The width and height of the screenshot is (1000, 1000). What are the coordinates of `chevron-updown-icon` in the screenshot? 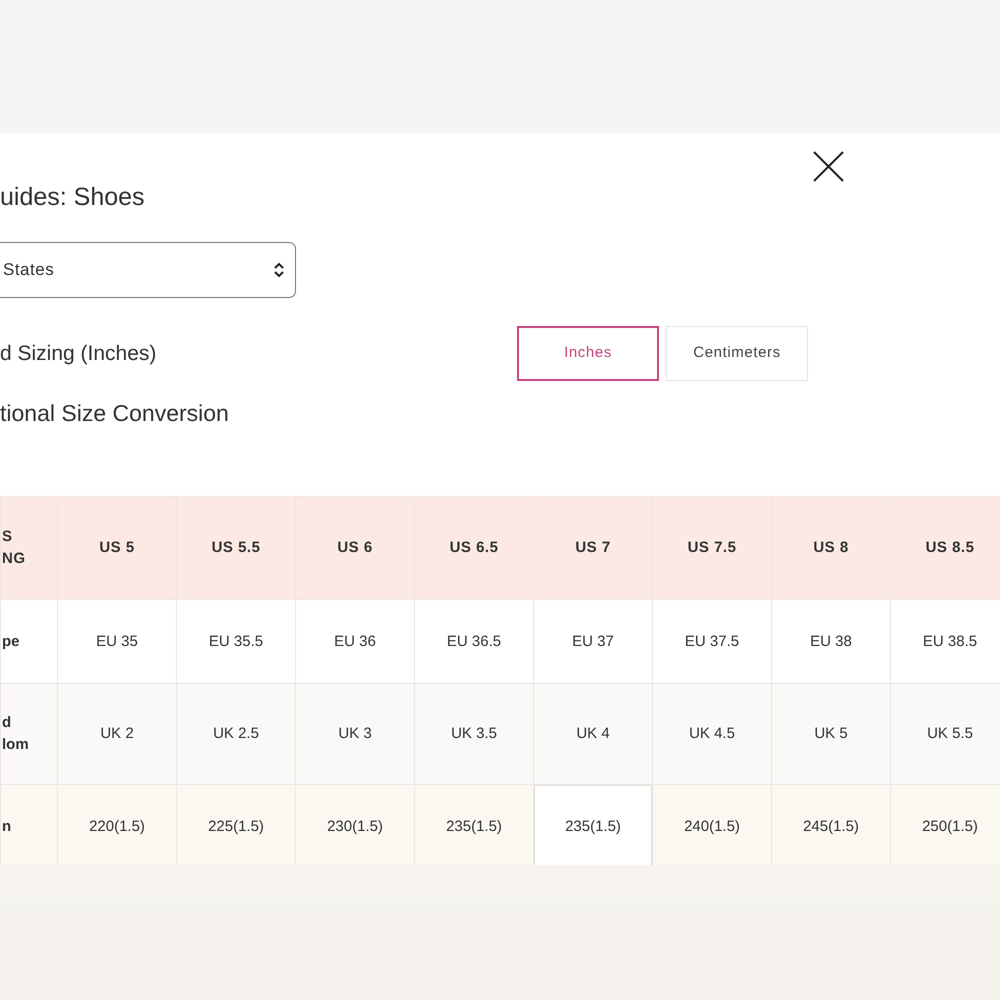 It's located at (279, 270).